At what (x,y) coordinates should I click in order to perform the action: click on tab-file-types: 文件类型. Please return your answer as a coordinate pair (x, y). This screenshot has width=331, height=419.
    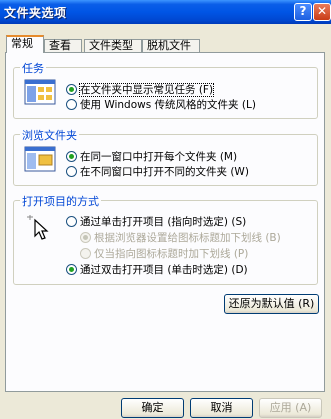
    Looking at the image, I should click on (113, 46).